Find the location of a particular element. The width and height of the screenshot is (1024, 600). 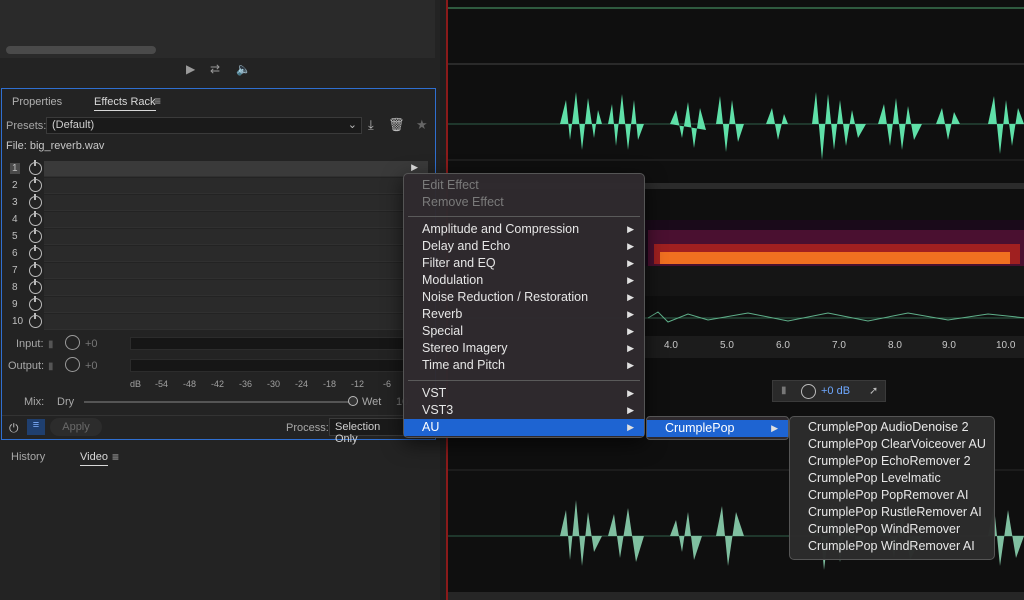

menu-item-category: Amplitude and Compression ▶ is located at coordinates (524, 229).